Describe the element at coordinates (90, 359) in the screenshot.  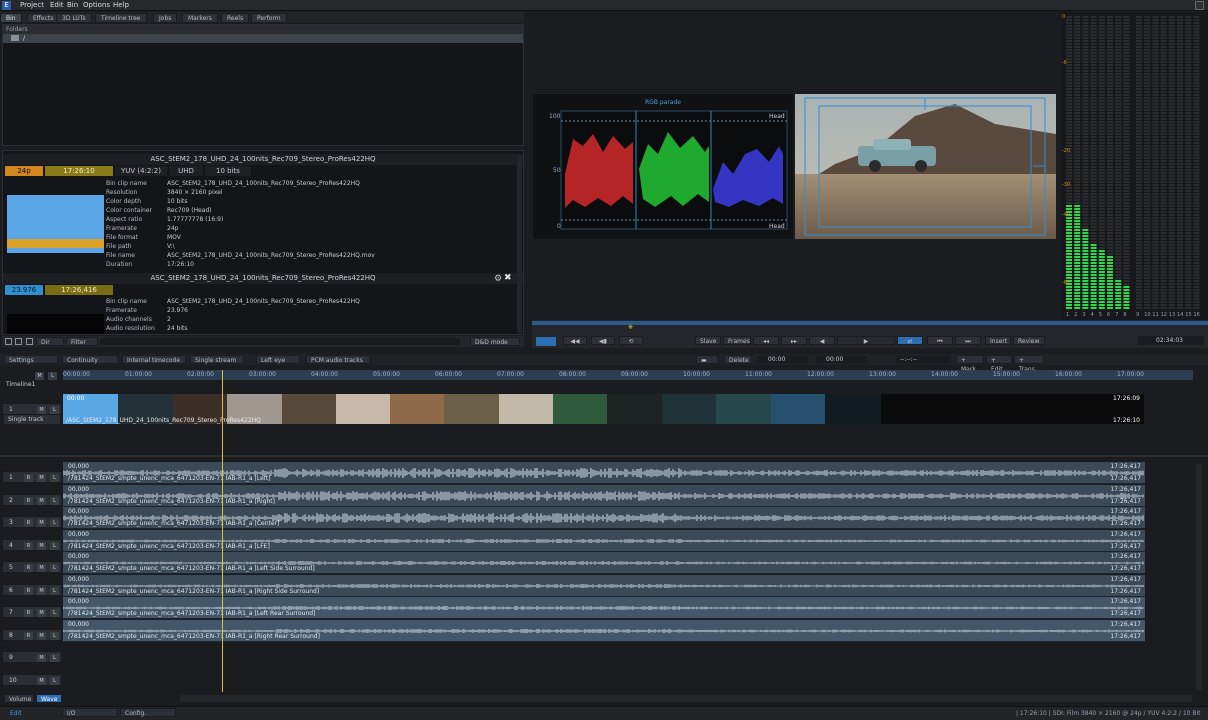
I see `continuity-dropdown: Continuity` at that location.